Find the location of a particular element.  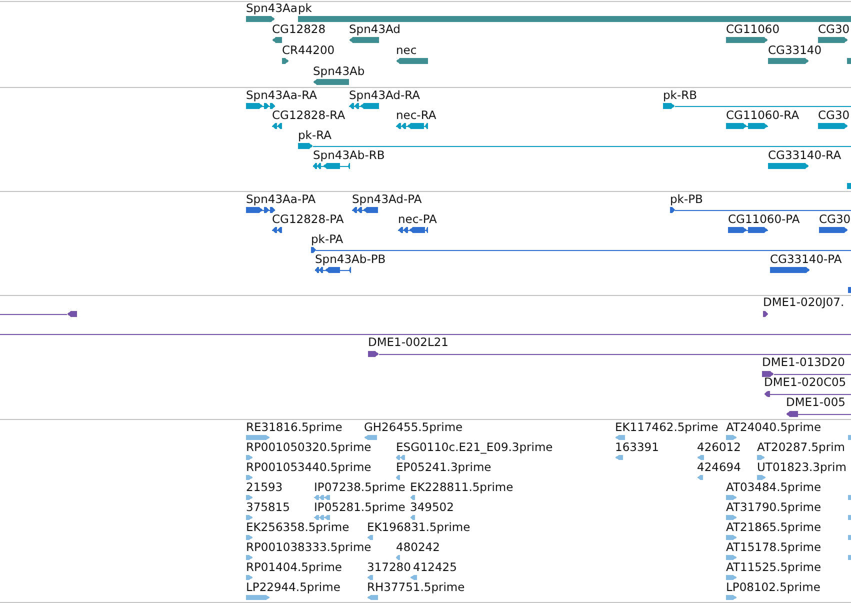

feature-label: 375815 is located at coordinates (268, 507).